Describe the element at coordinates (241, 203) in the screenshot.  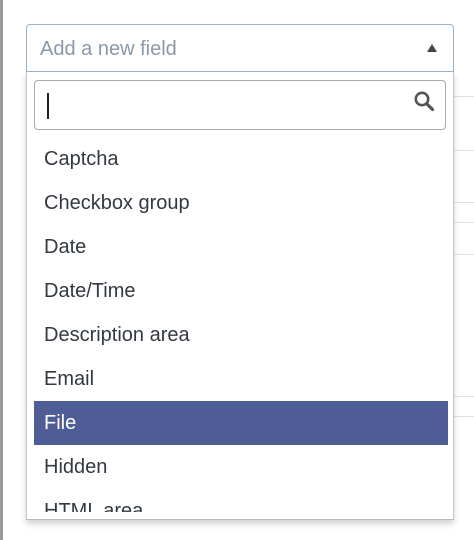
I see `option-checkbox-group: Checkbox group` at that location.